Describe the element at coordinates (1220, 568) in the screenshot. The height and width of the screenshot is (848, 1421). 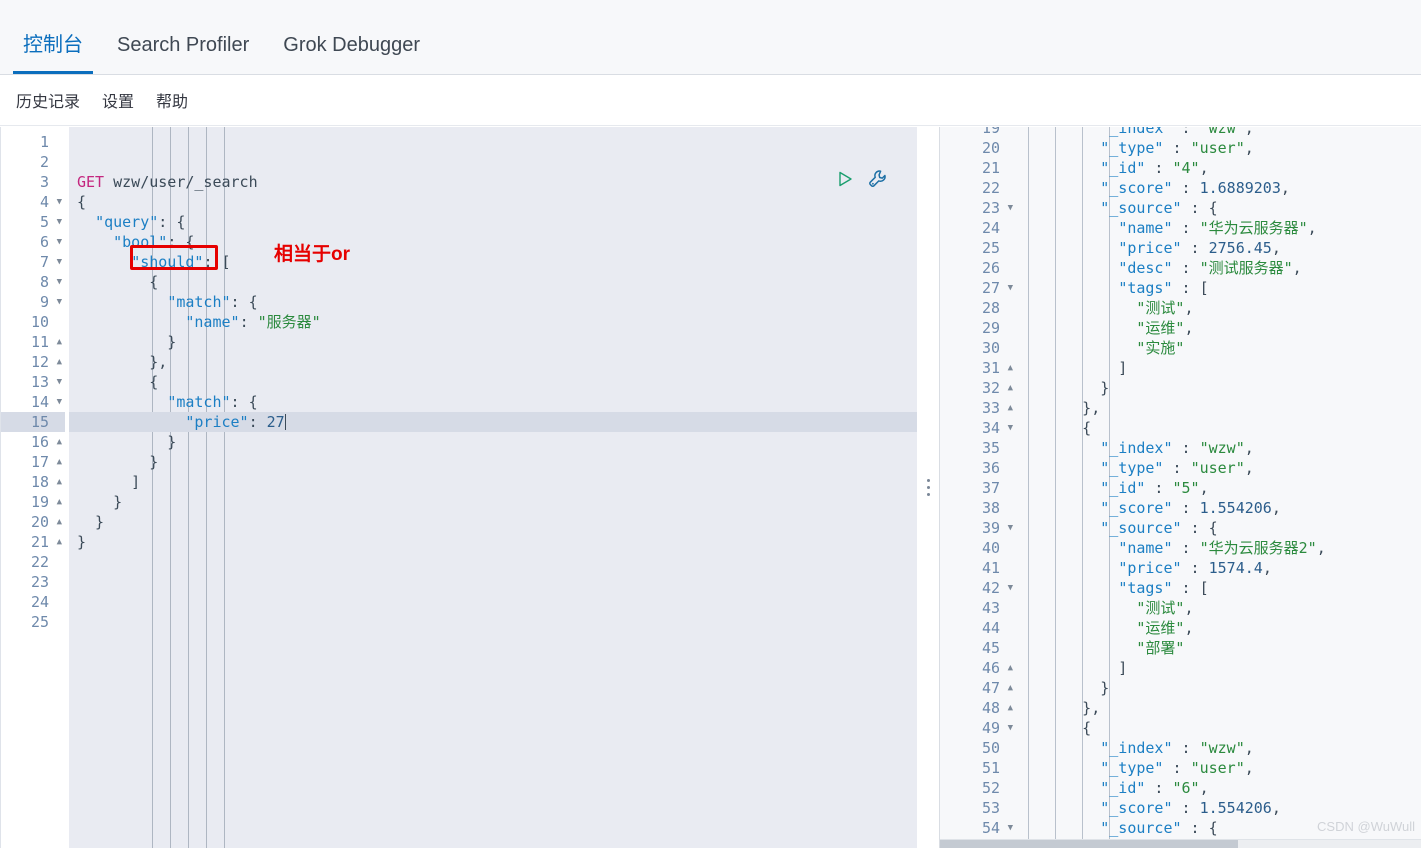
I see `code-line: "price" : 1574.4,` at that location.